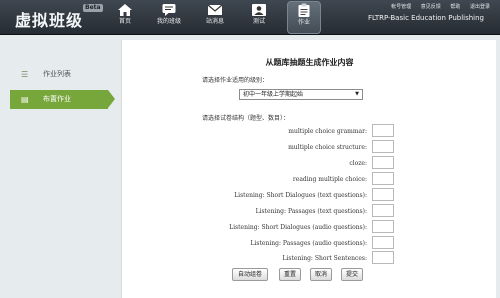  I want to click on question-label: Listening: Short Sentences:, so click(325, 258).